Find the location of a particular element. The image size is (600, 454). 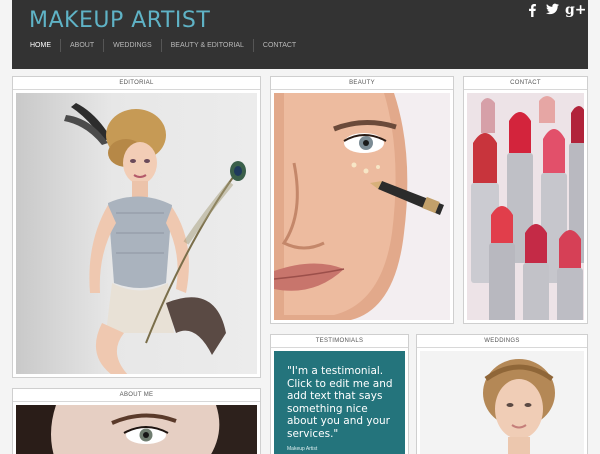

google-plus-icon: g+ is located at coordinates (576, 10).